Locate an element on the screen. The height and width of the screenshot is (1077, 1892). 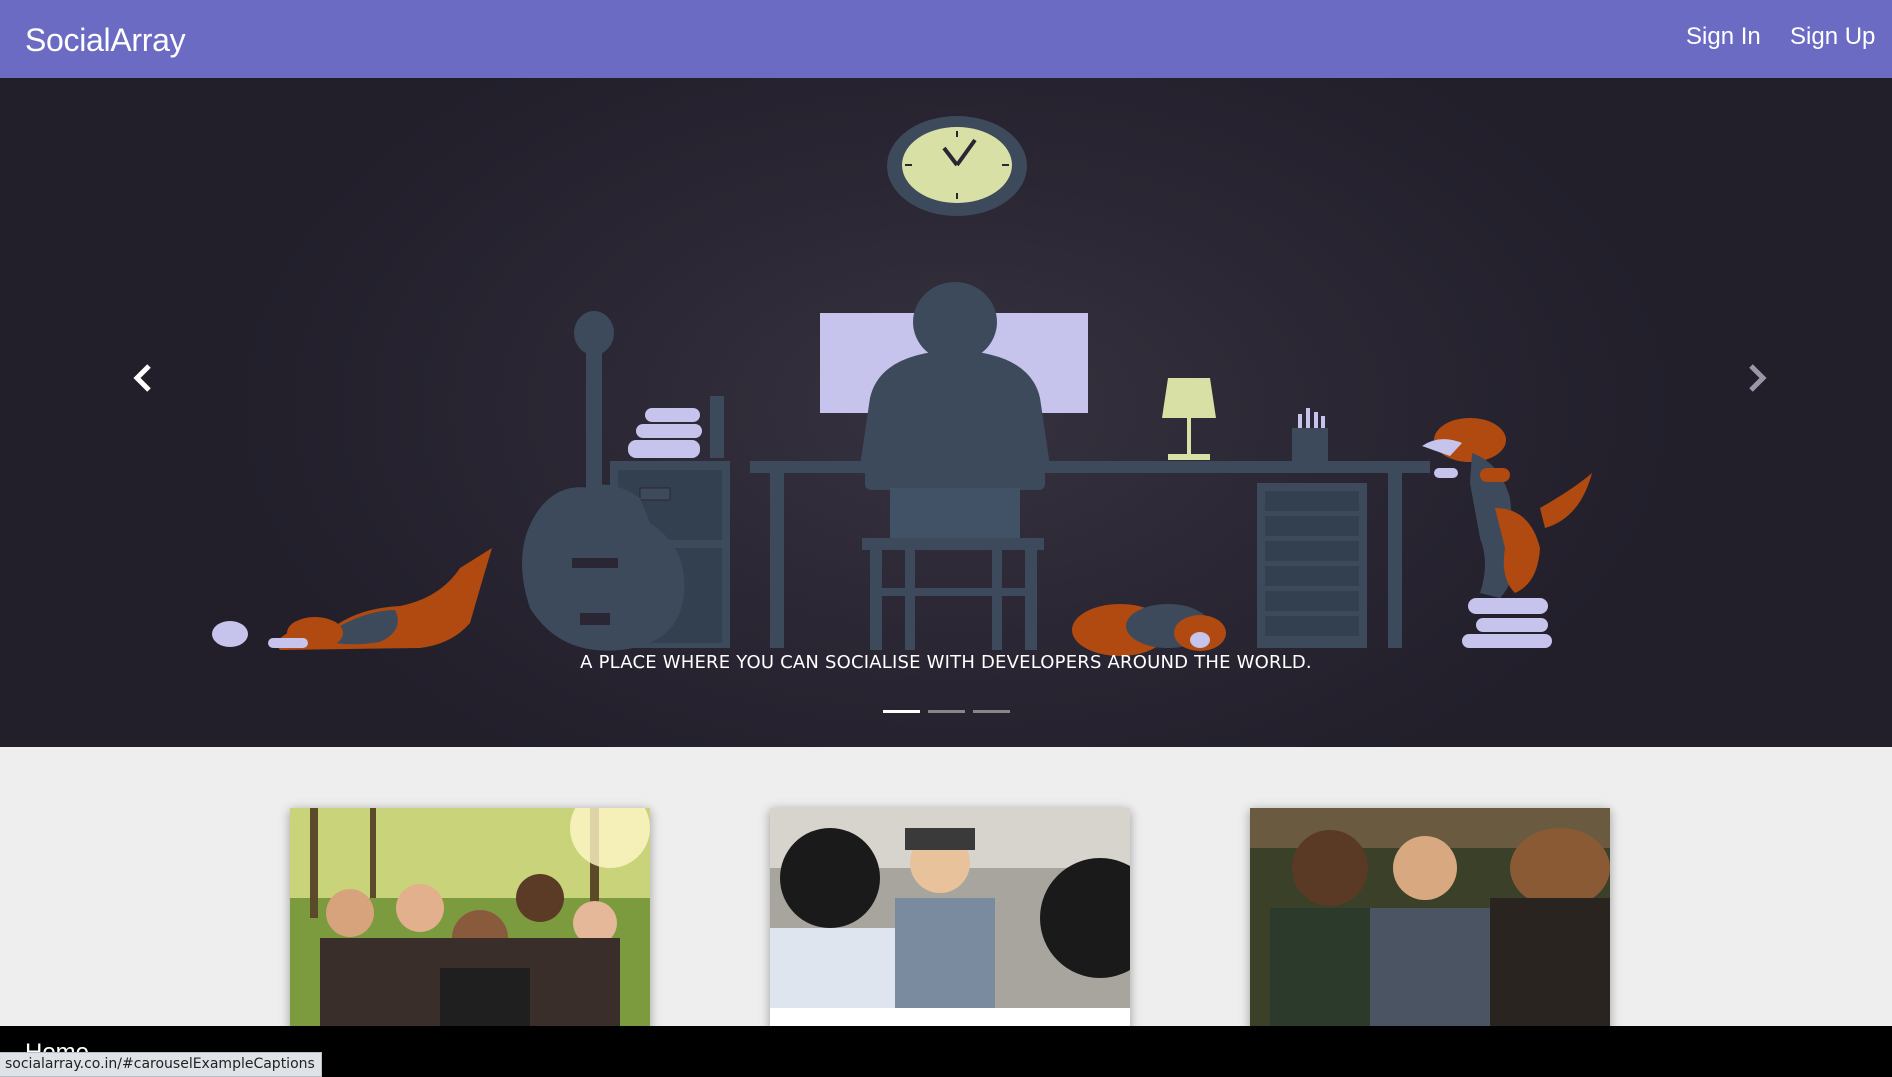
brand-logo: SocialArray is located at coordinates (105, 40).